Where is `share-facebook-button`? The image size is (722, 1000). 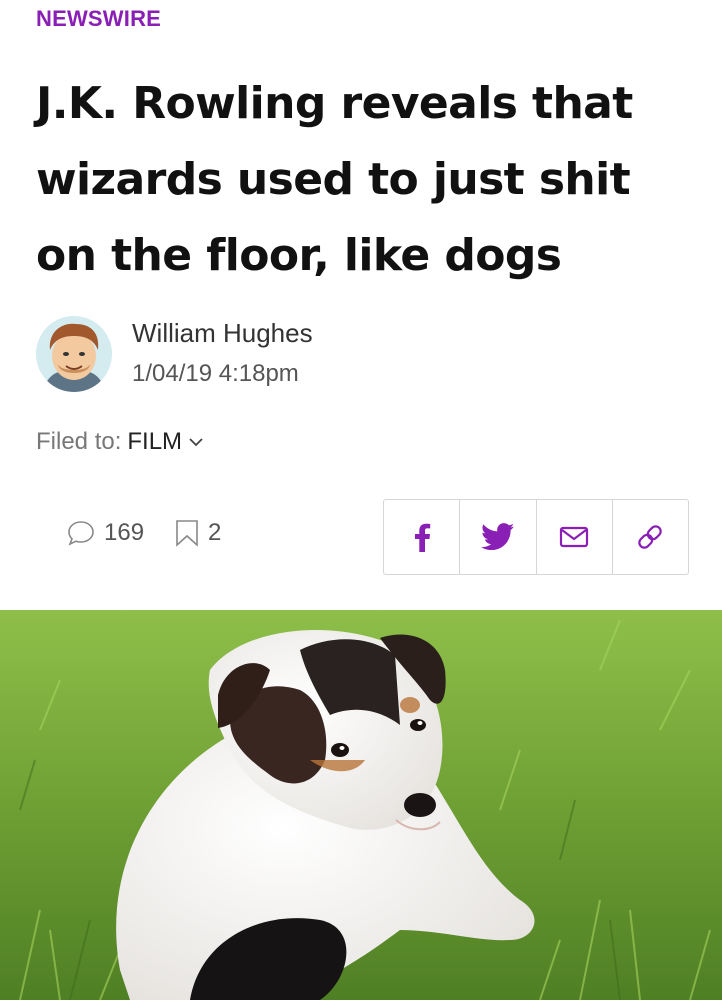
share-facebook-button is located at coordinates (422, 537).